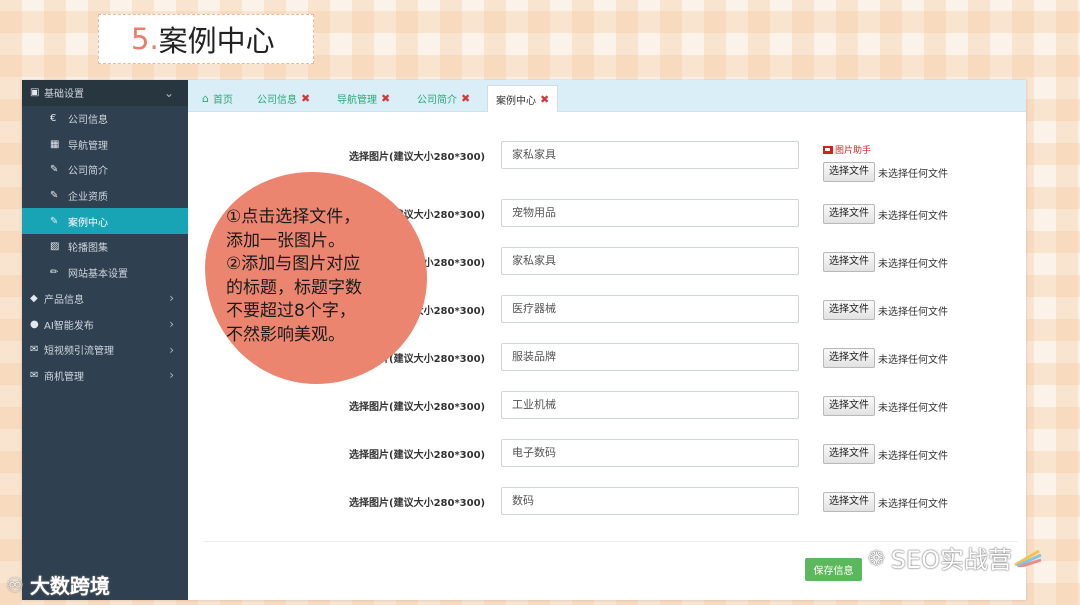 This screenshot has width=1080, height=605. I want to click on form-row: 选择图片(建议大小280*300) 数码 选择文件 未选择任何文件, so click(623, 501).